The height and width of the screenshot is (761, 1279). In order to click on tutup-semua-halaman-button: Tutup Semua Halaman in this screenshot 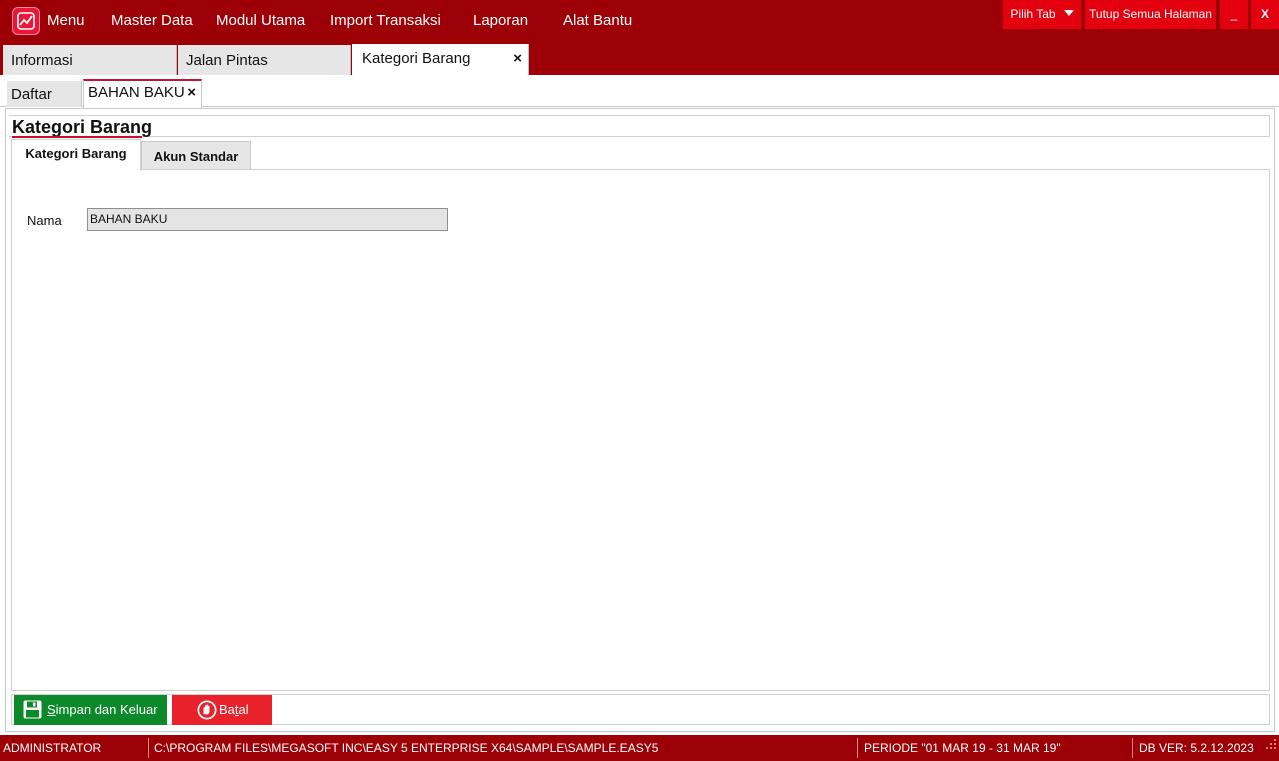, I will do `click(1150, 14)`.